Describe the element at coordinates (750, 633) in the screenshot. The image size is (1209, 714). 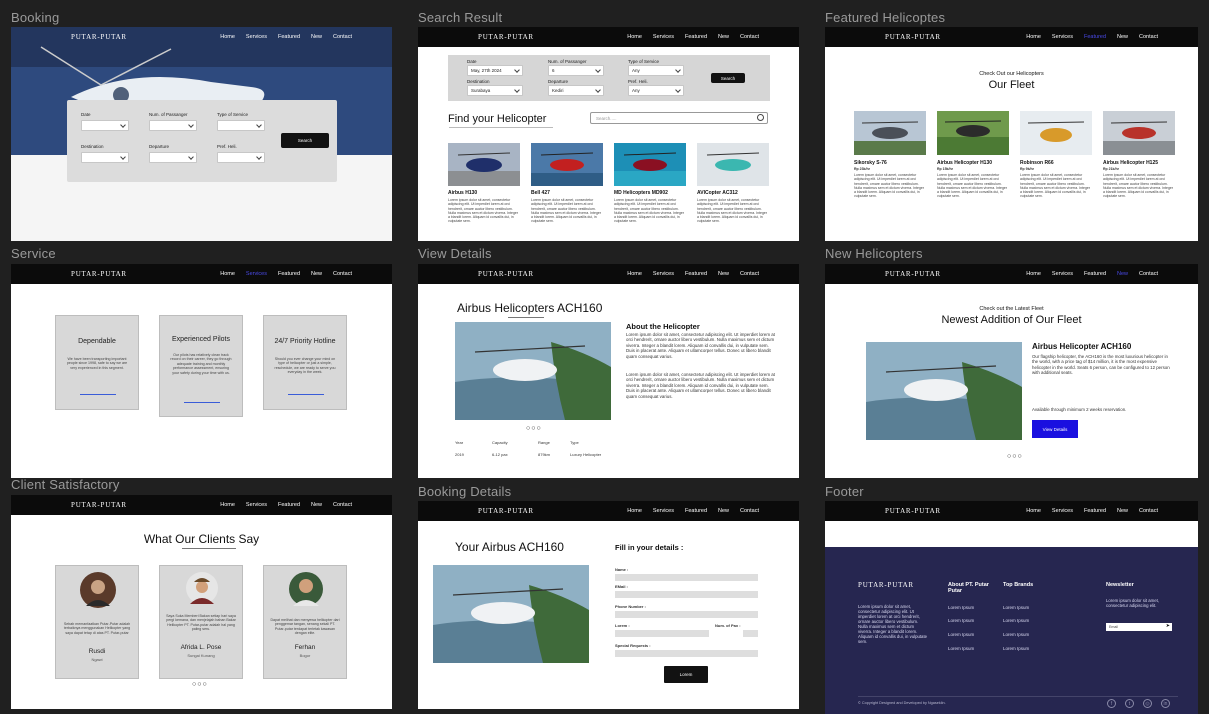
I see `pax-input` at that location.